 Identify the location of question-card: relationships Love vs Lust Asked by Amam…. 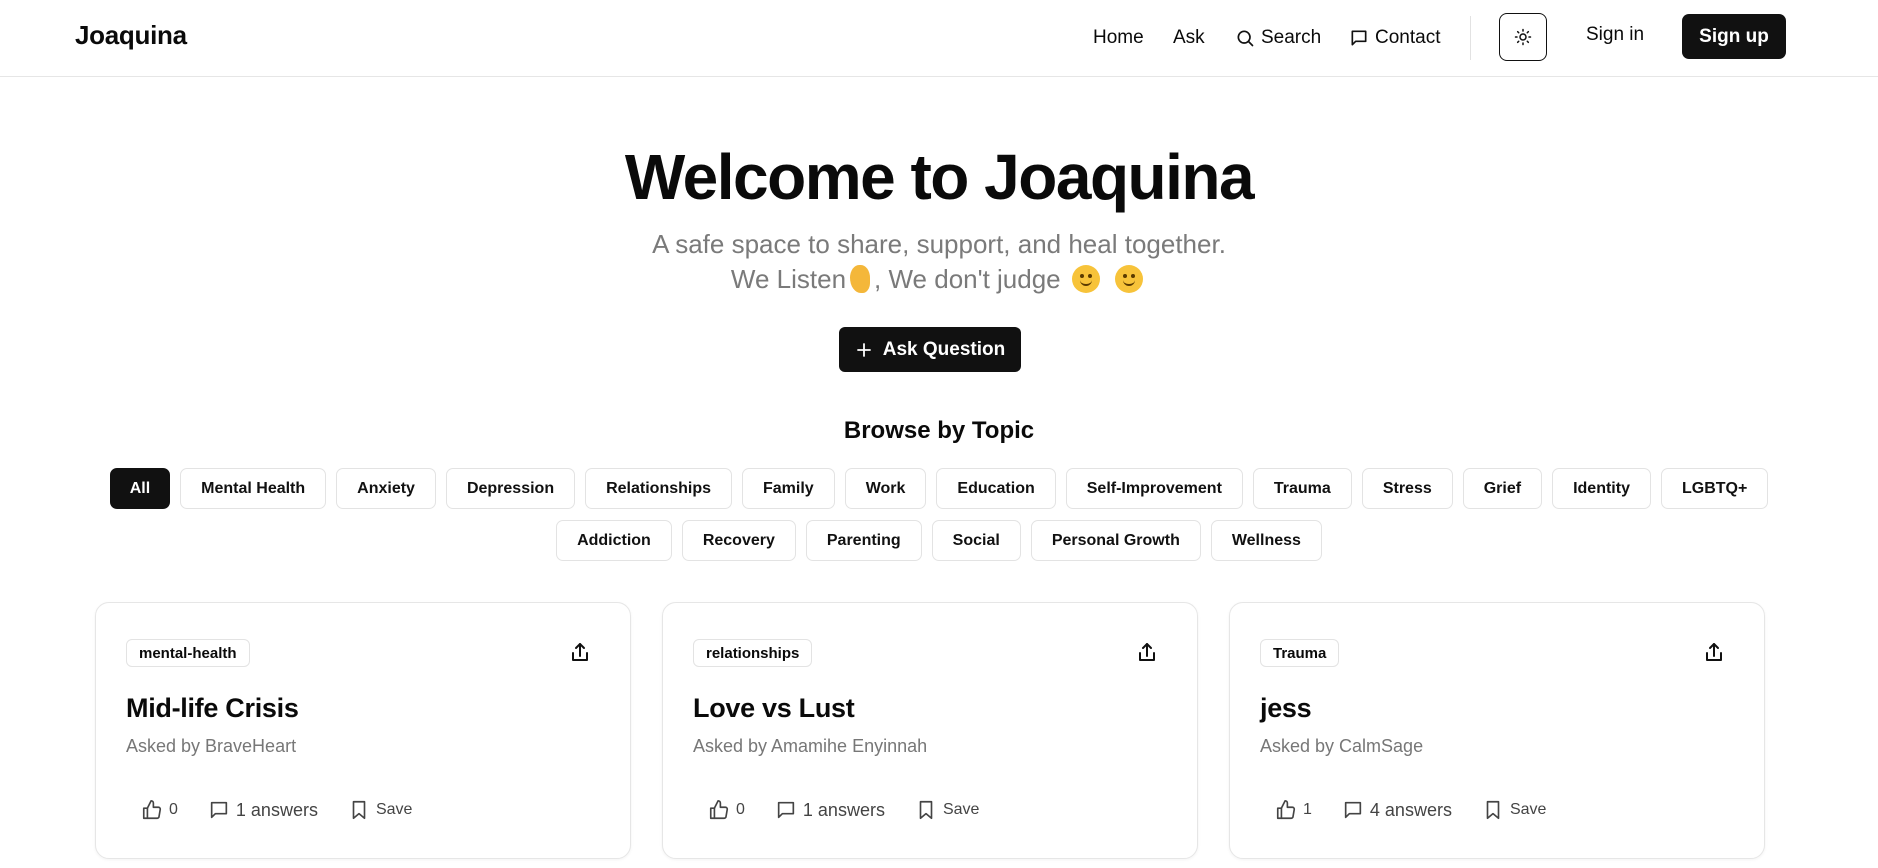
(930, 730).